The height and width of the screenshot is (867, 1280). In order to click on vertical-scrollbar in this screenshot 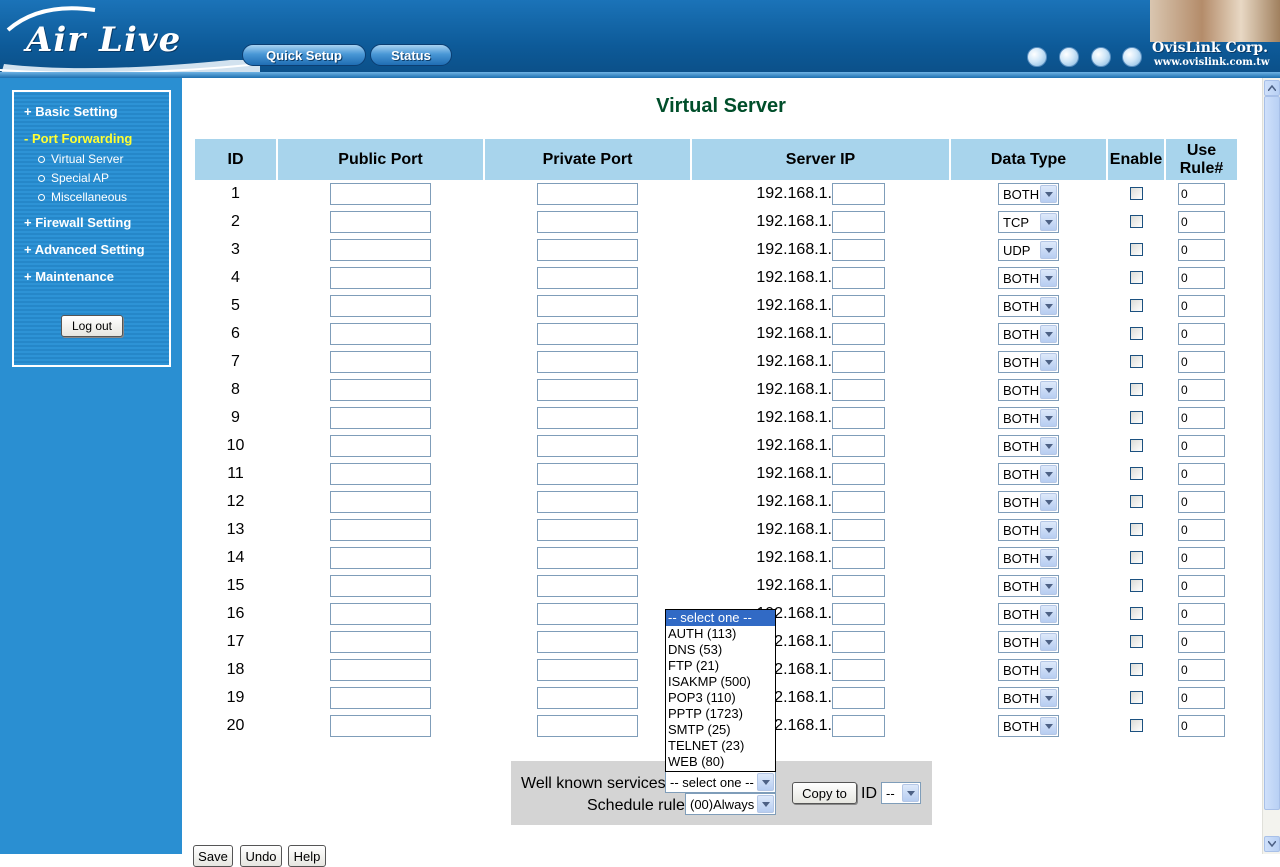, I will do `click(1271, 466)`.